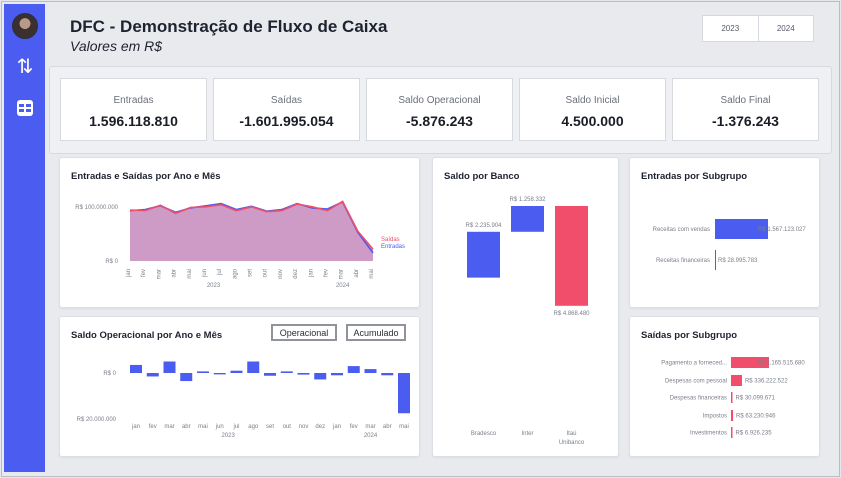 The width and height of the screenshot is (841, 478). Describe the element at coordinates (745, 100) in the screenshot. I see `kpi-label: Saldo Final` at that location.